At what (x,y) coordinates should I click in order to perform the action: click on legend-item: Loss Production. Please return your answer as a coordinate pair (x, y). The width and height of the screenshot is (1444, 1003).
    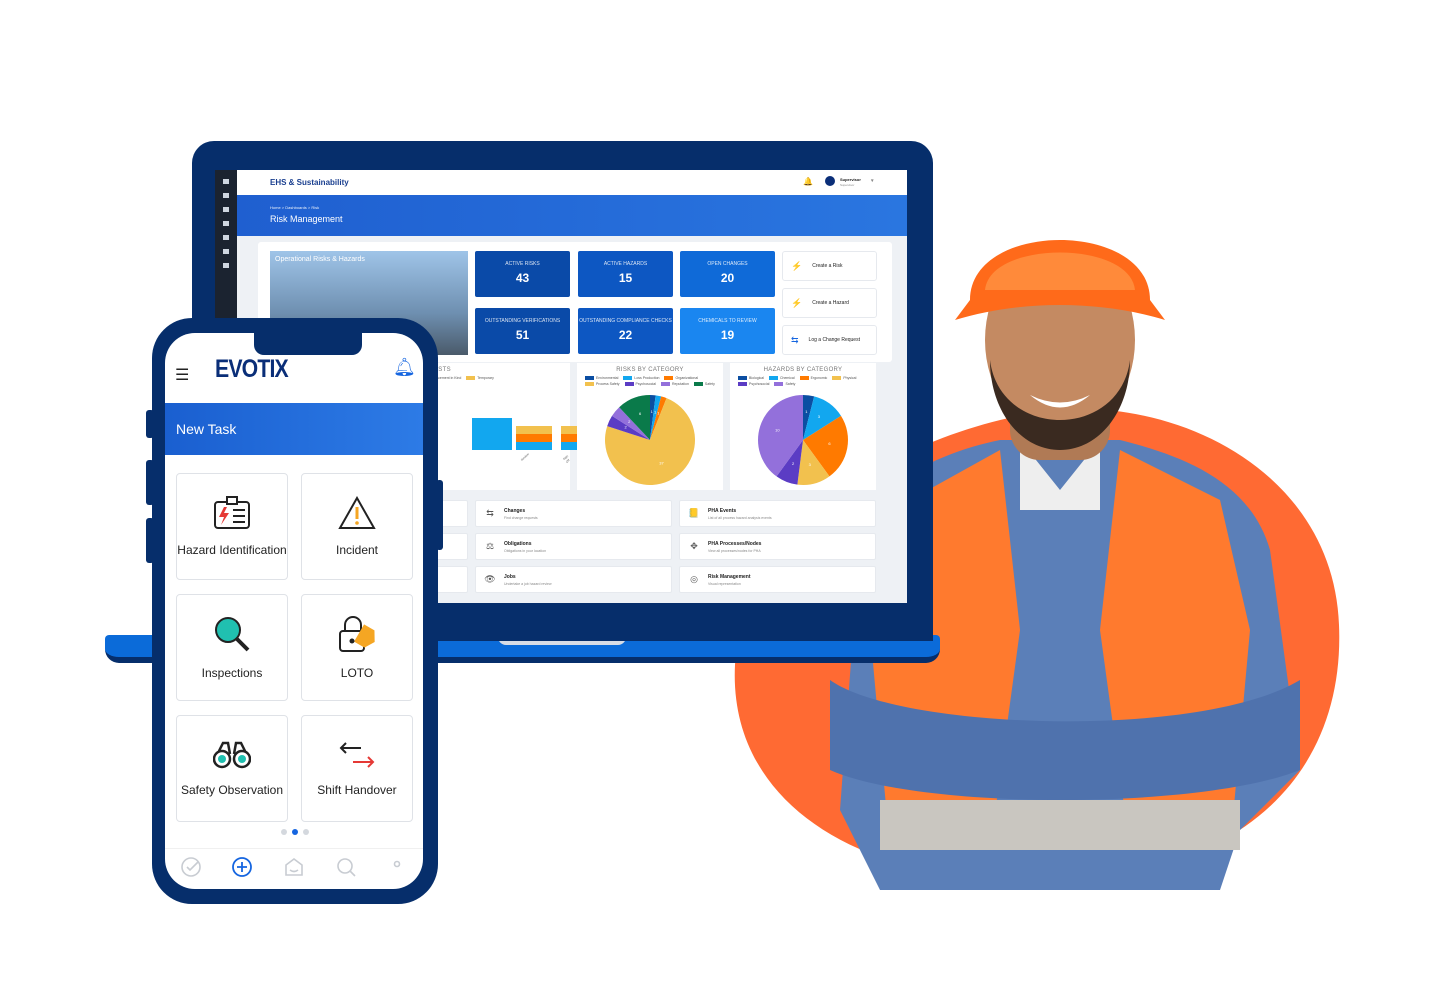
    Looking at the image, I should click on (641, 378).